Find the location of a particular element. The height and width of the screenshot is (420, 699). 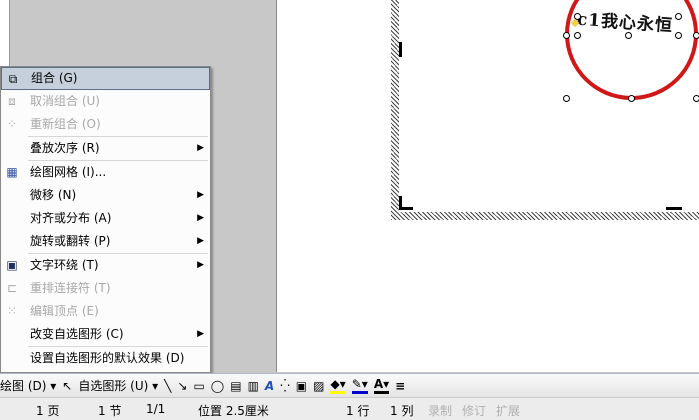

diagram-icon: ⁛ is located at coordinates (285, 386).